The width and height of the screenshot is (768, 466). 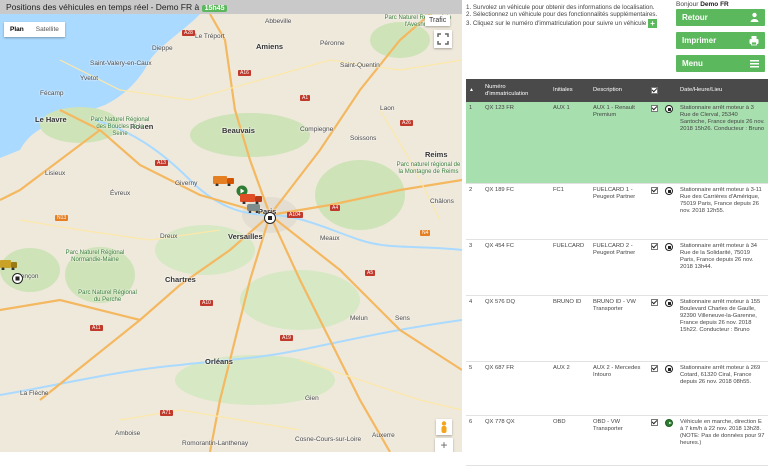 What do you see at coordinates (471, 190) in the screenshot?
I see `row-number: 2` at bounding box center [471, 190].